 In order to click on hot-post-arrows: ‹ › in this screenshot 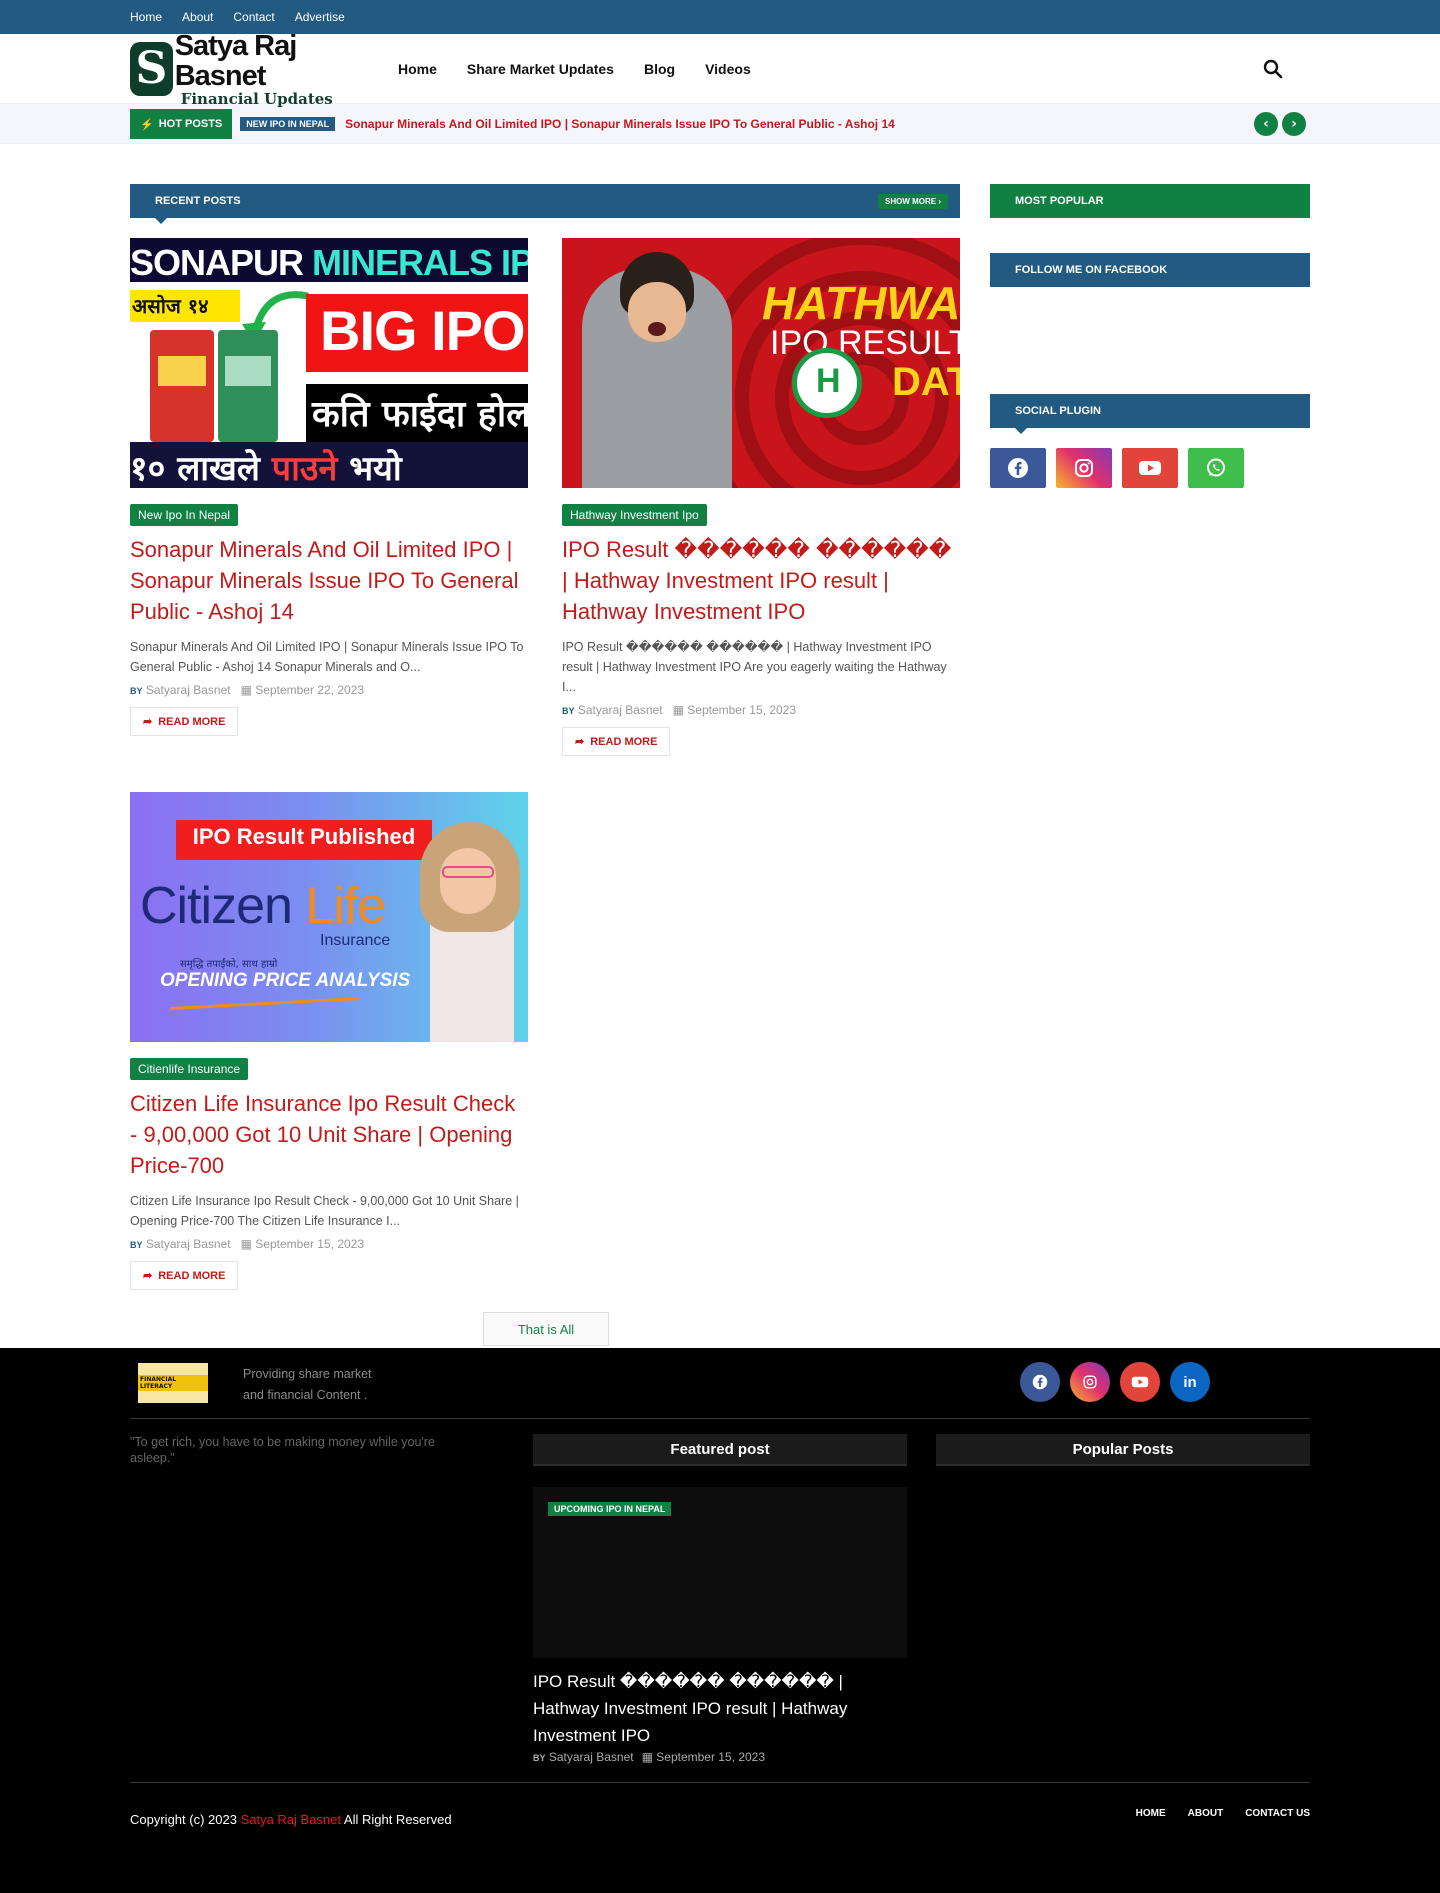, I will do `click(1280, 124)`.